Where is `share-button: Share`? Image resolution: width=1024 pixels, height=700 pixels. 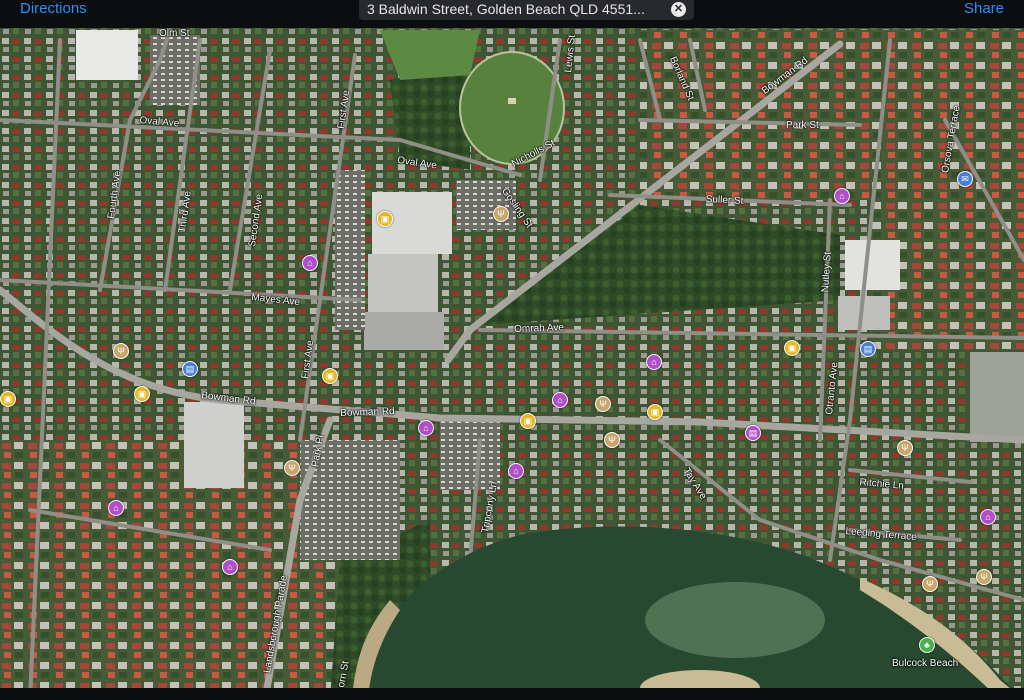
share-button: Share is located at coordinates (984, 14).